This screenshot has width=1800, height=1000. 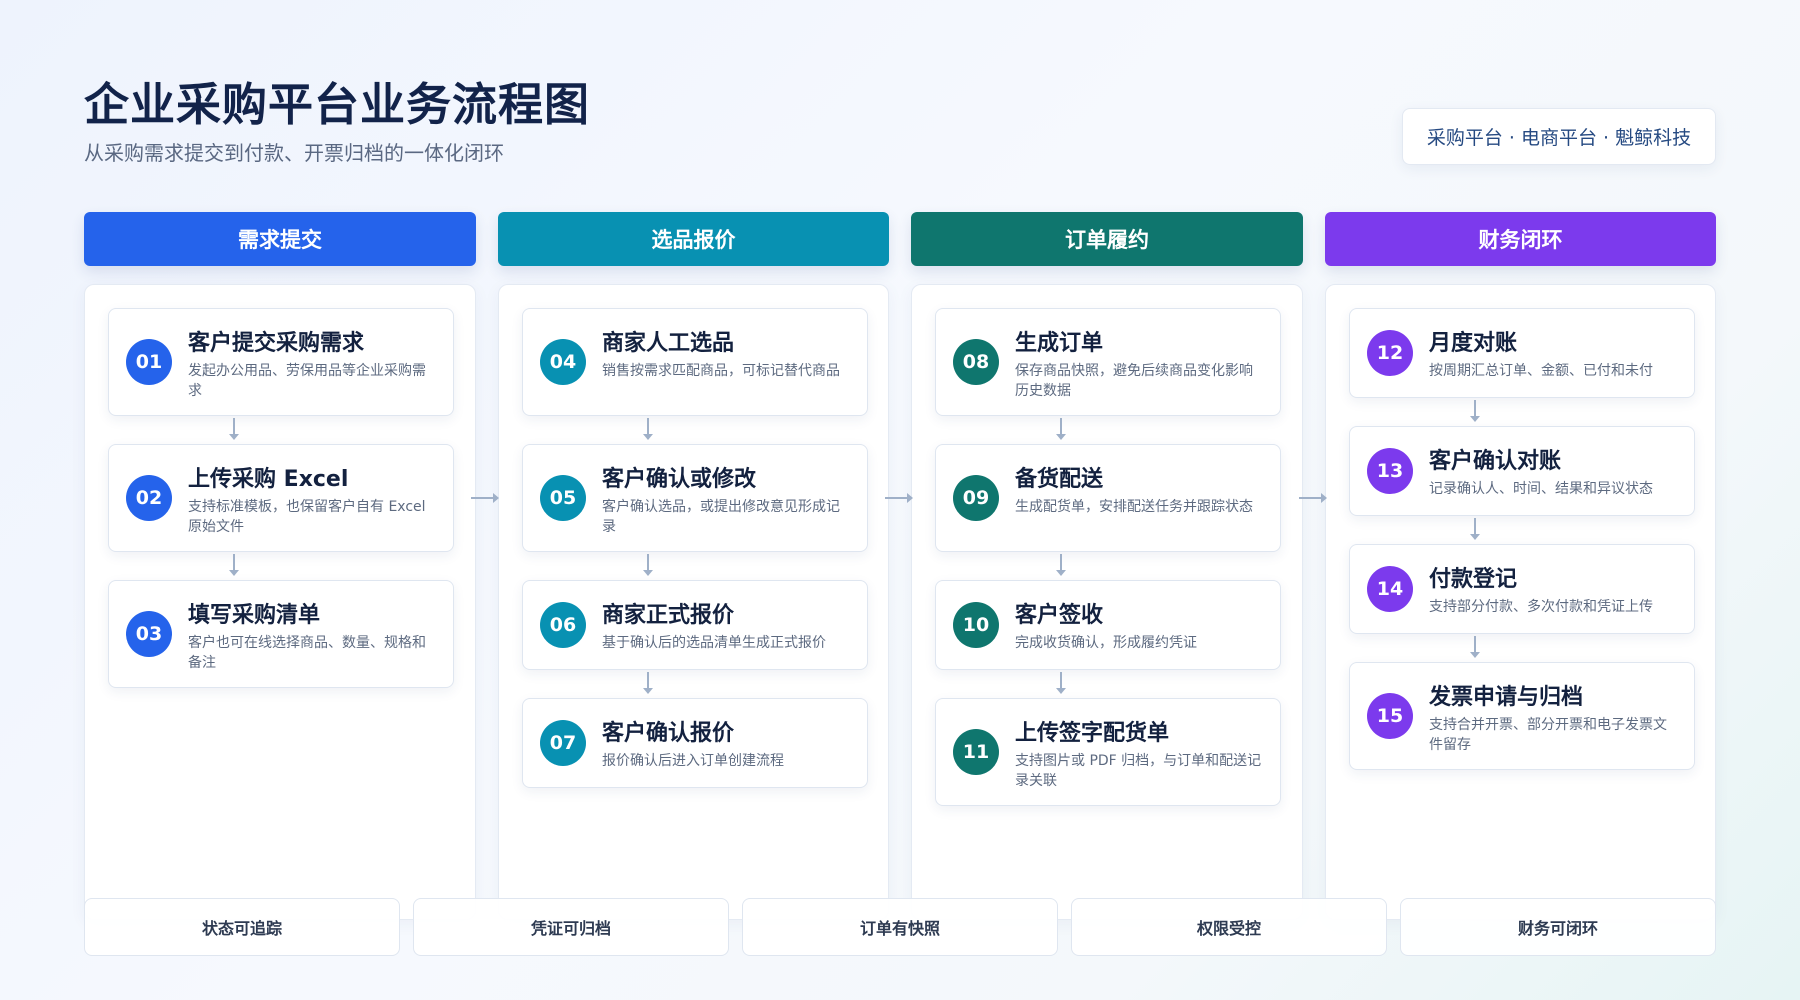 What do you see at coordinates (976, 362) in the screenshot?
I see `step-number-badge: 08` at bounding box center [976, 362].